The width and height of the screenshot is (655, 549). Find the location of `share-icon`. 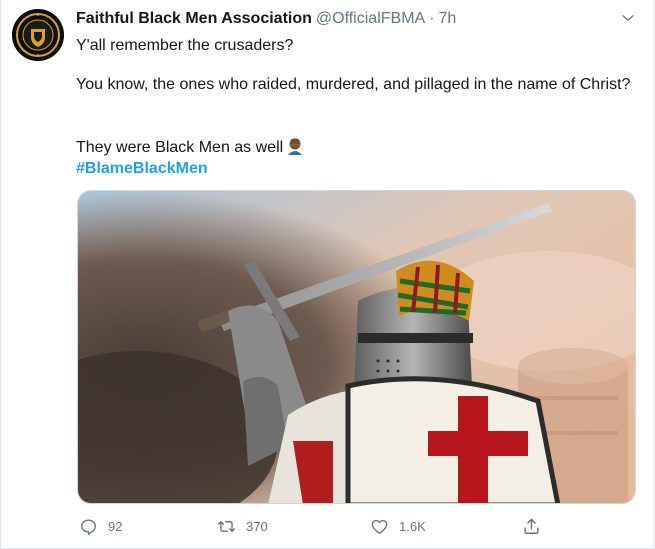

share-icon is located at coordinates (531, 526).